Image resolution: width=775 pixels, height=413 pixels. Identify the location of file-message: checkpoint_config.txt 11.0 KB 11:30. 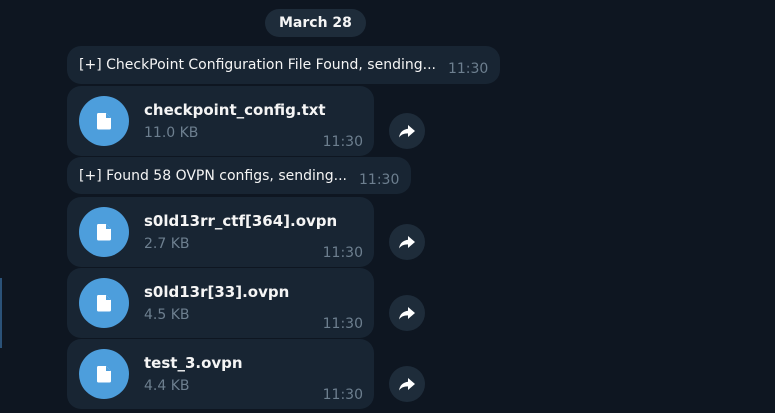
(220, 121).